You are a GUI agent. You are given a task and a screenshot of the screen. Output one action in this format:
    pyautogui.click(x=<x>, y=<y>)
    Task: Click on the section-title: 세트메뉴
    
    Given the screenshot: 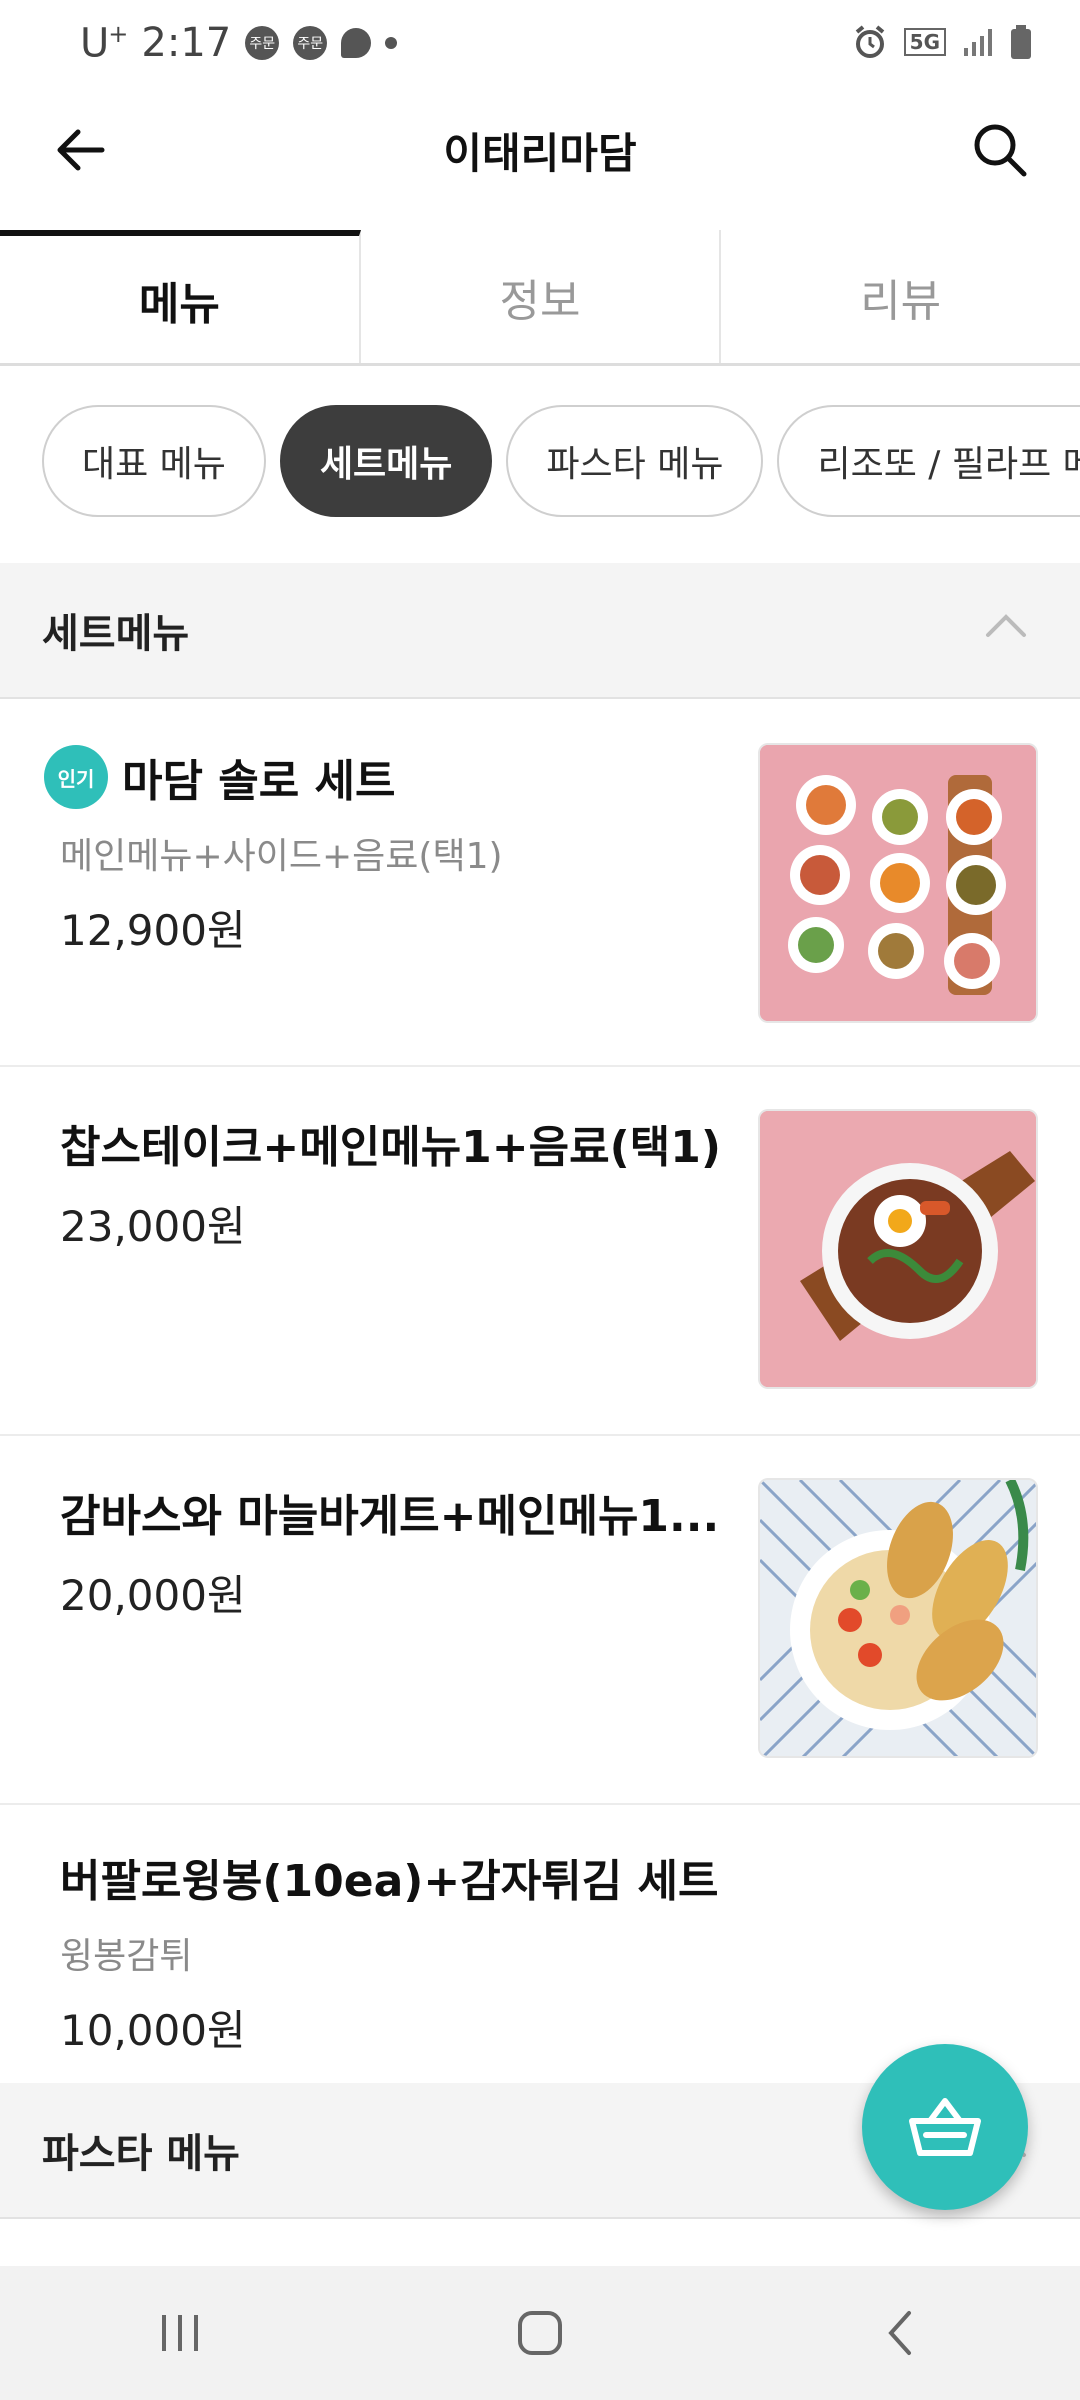 What is the action you would take?
    pyautogui.click(x=116, y=634)
    